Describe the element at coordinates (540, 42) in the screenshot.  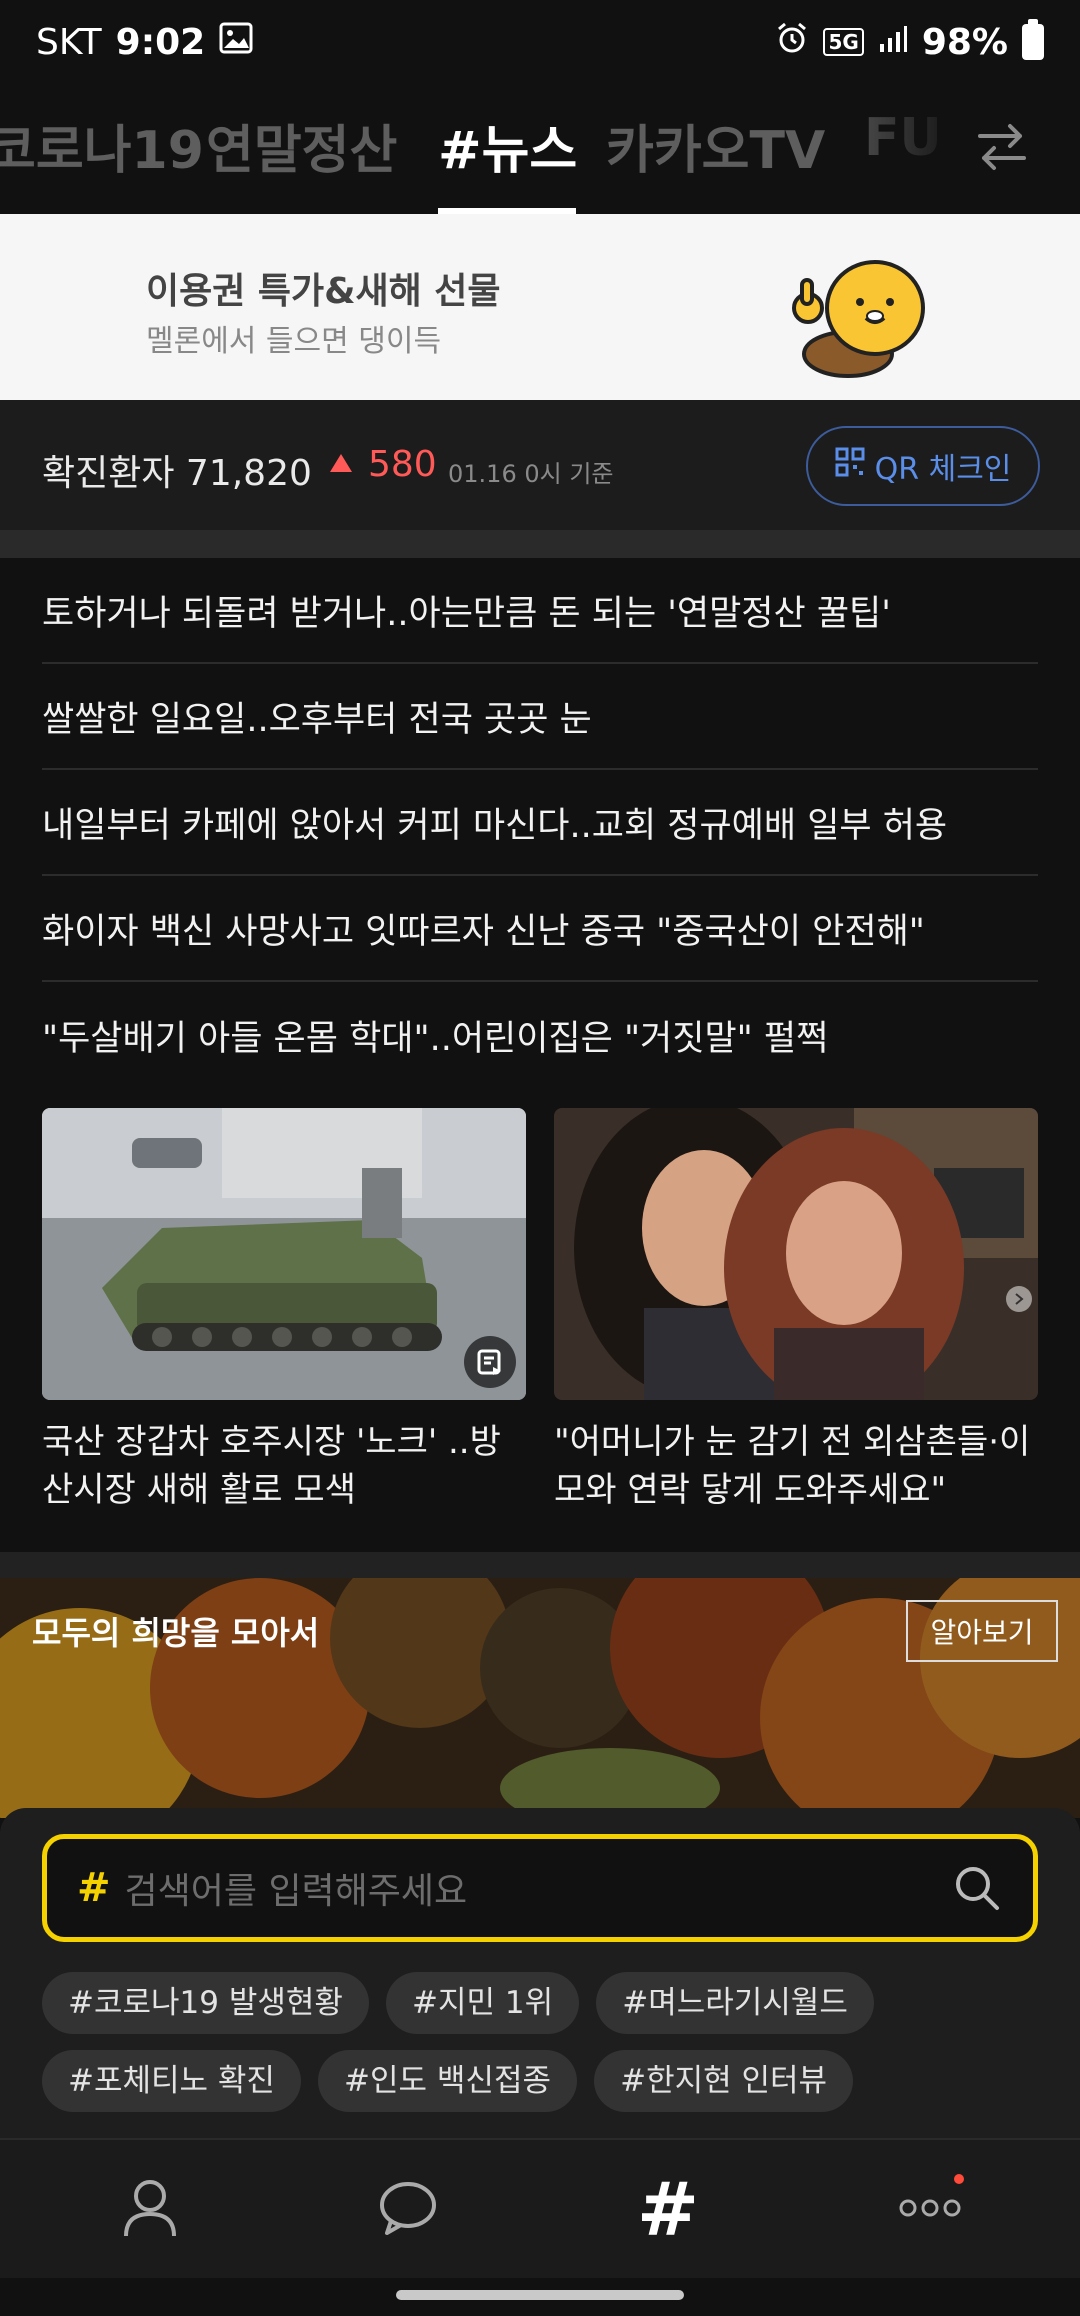
I see `status-bar: SKT 9:02 5G 98%` at that location.